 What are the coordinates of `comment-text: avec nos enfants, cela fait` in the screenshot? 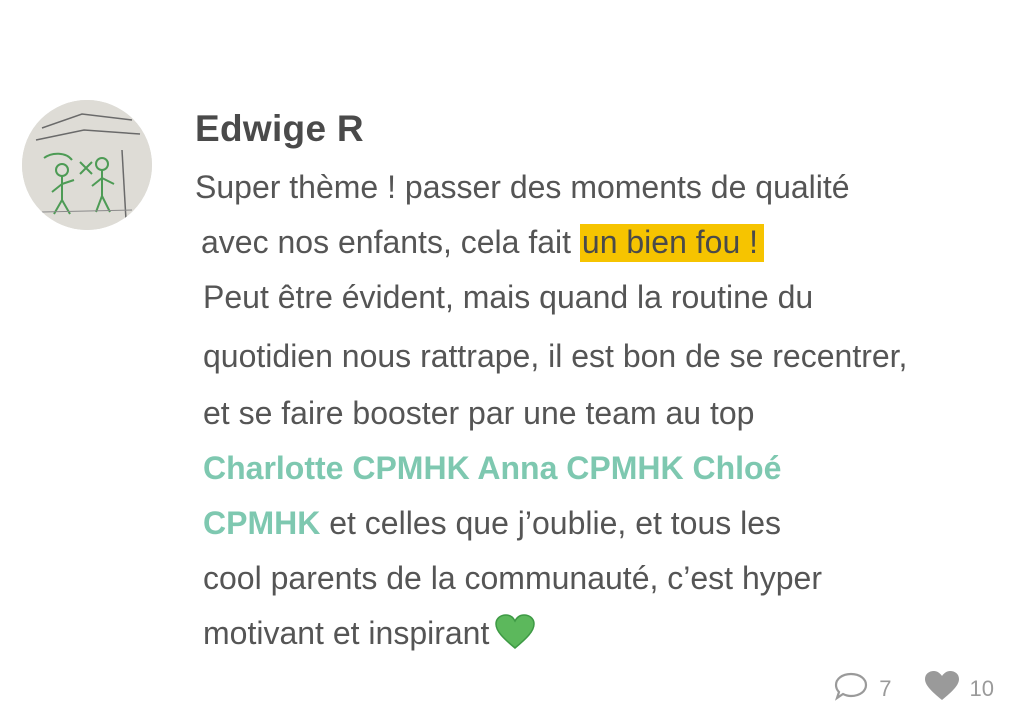 It's located at (390, 242).